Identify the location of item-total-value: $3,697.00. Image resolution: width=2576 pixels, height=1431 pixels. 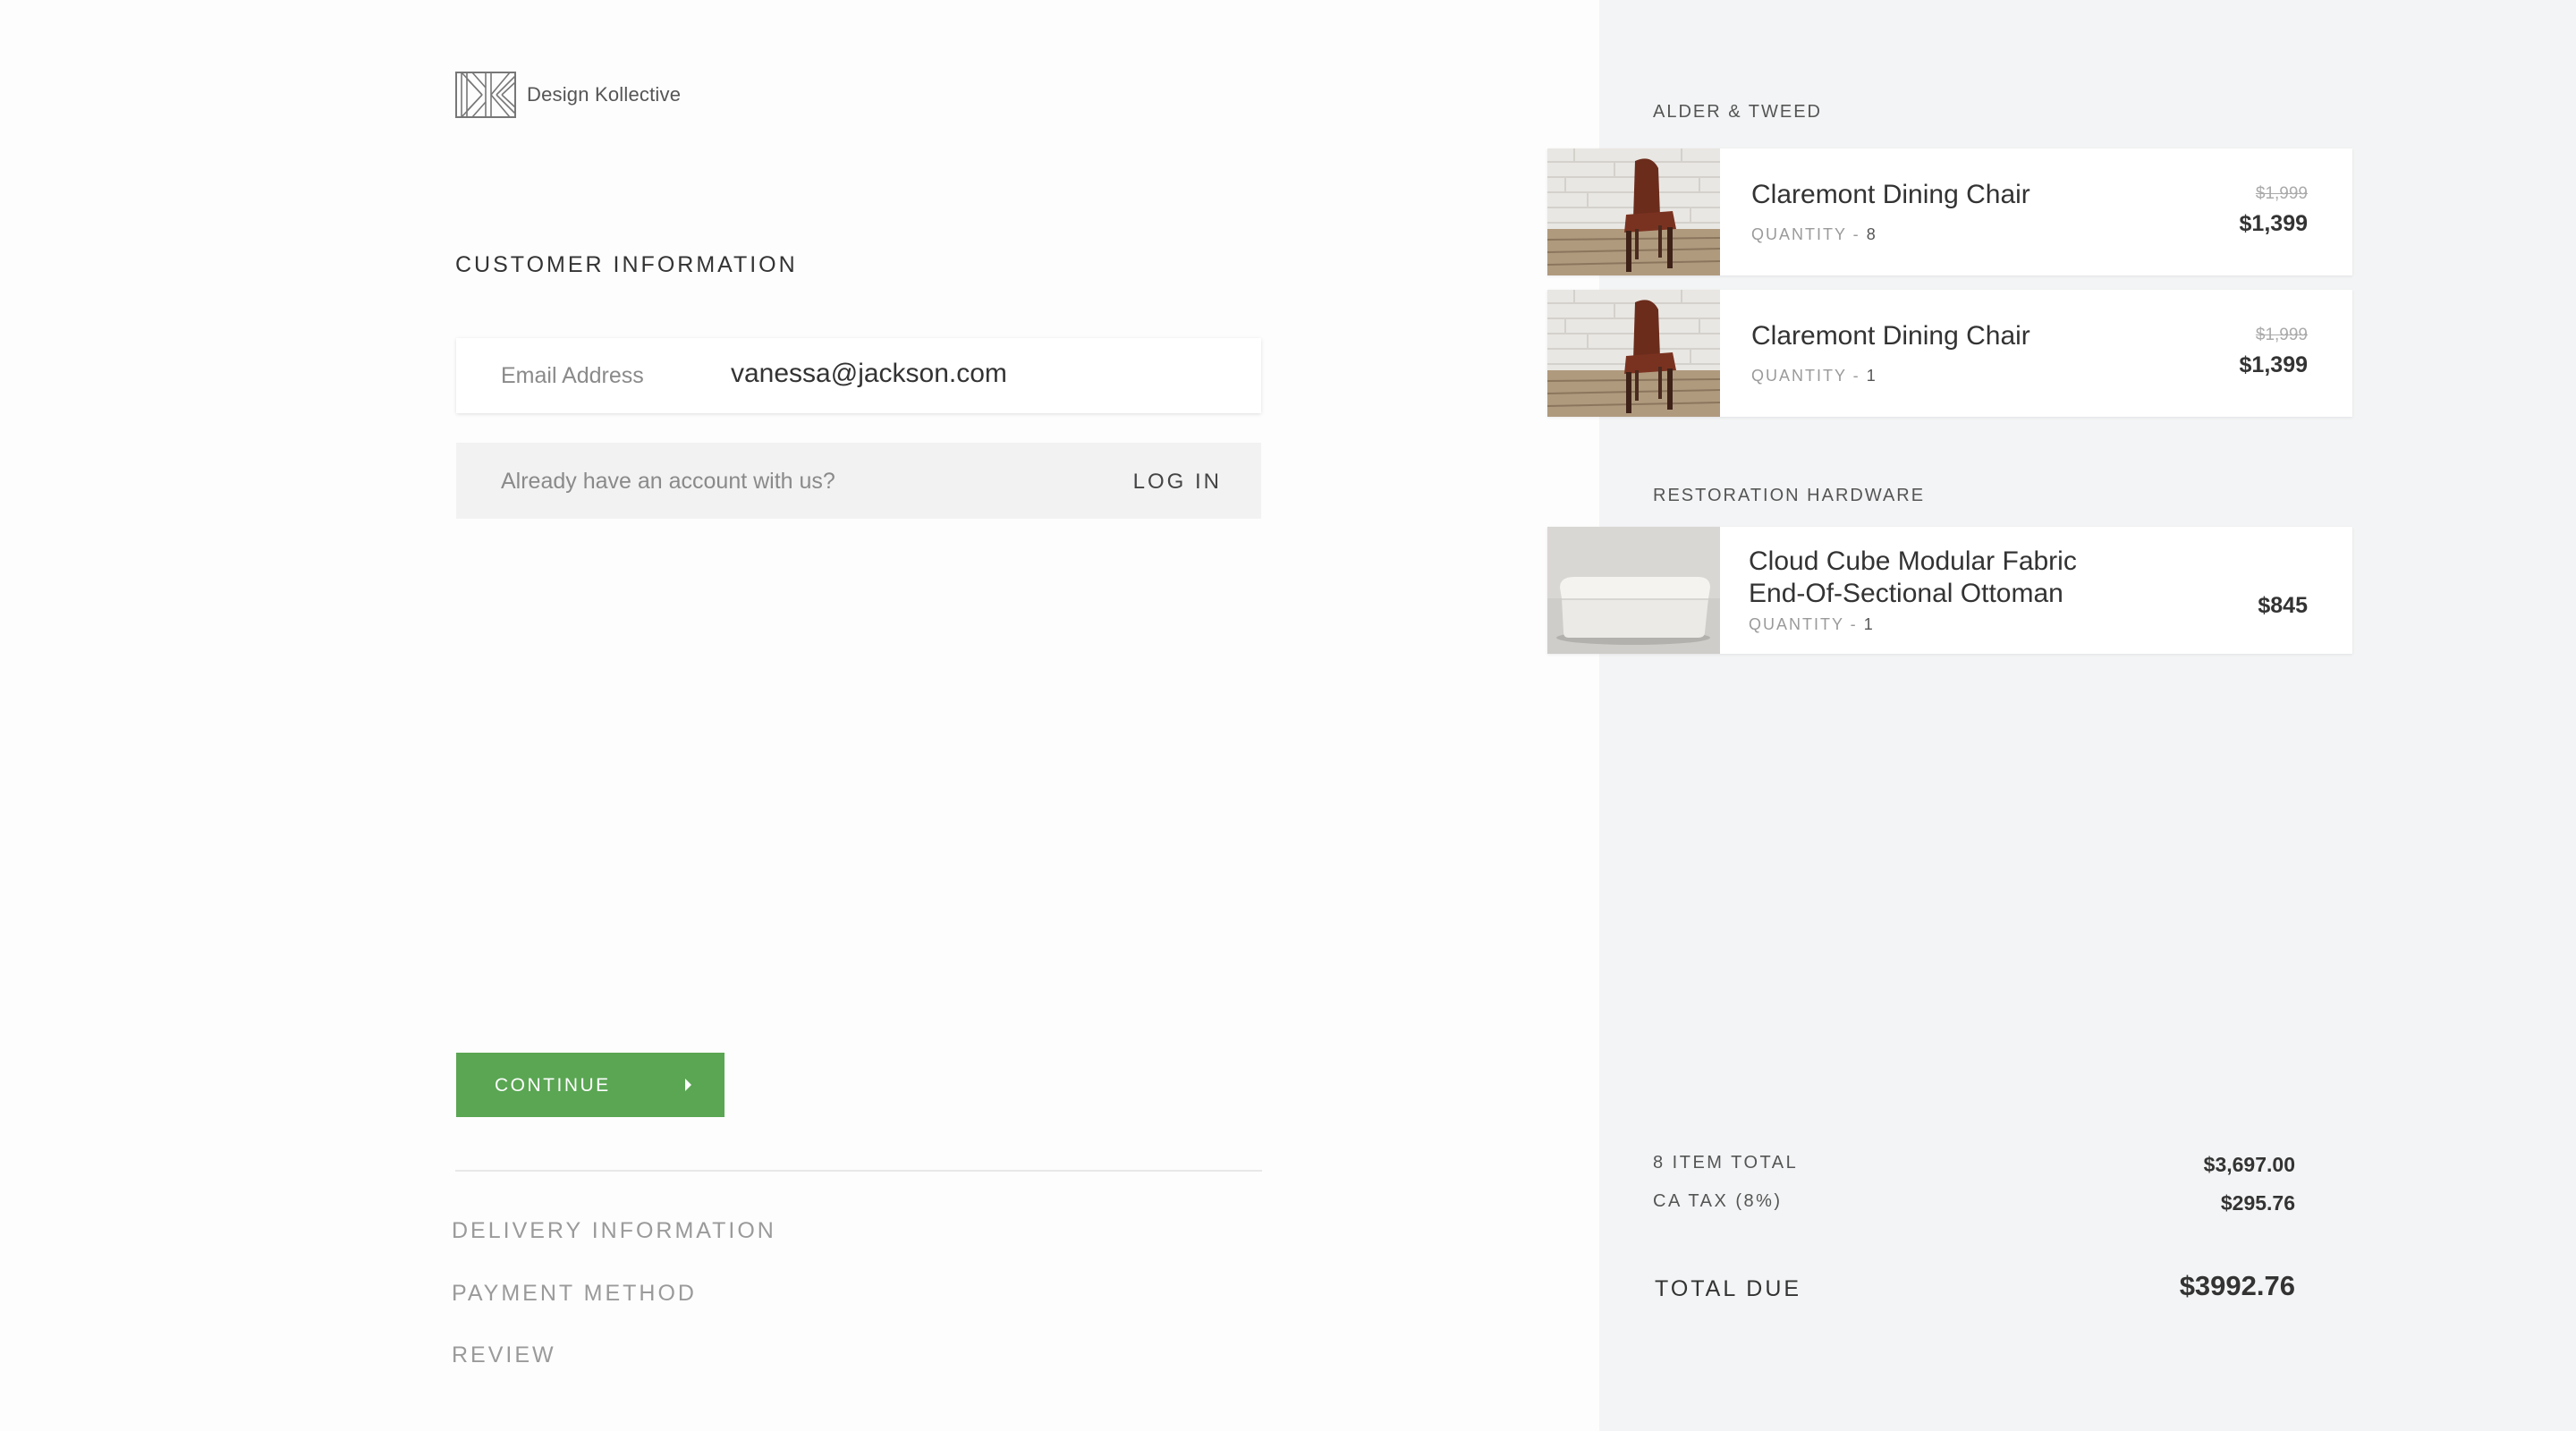
(2249, 1164).